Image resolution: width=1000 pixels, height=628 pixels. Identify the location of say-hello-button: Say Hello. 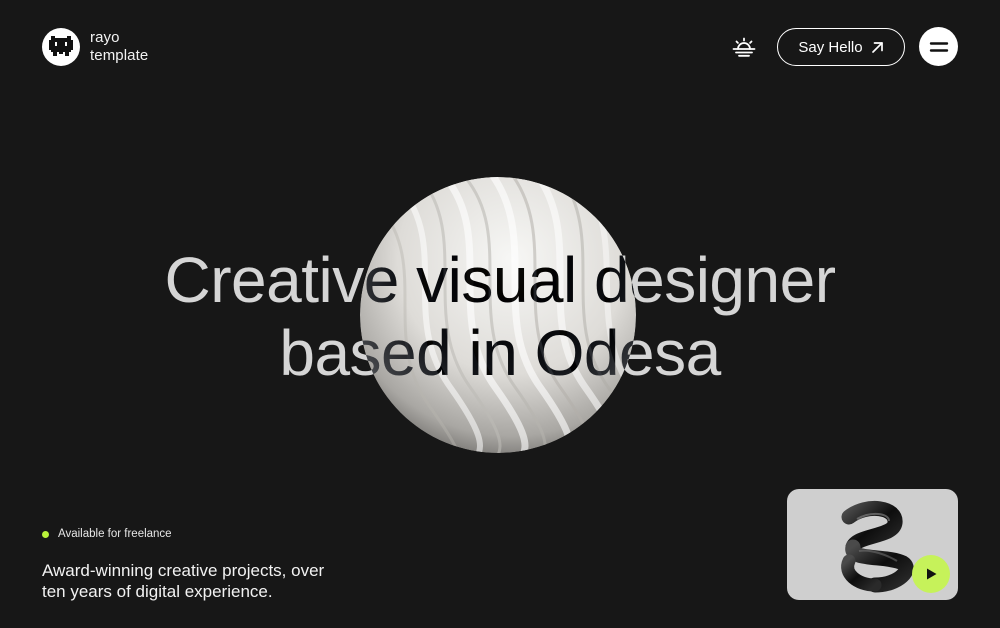
(841, 47).